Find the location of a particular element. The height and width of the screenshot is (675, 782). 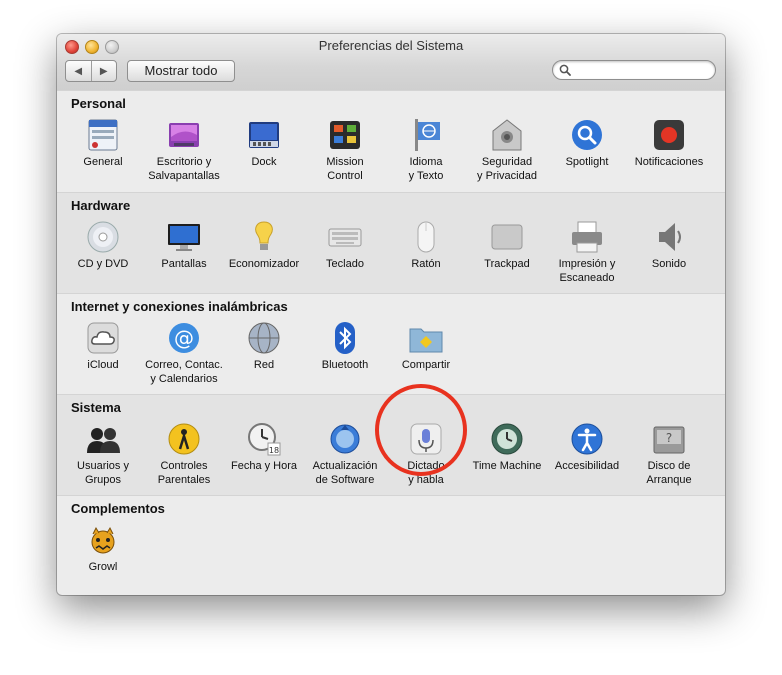

pref-pane-trackpad: Trackpad is located at coordinates (507, 245).